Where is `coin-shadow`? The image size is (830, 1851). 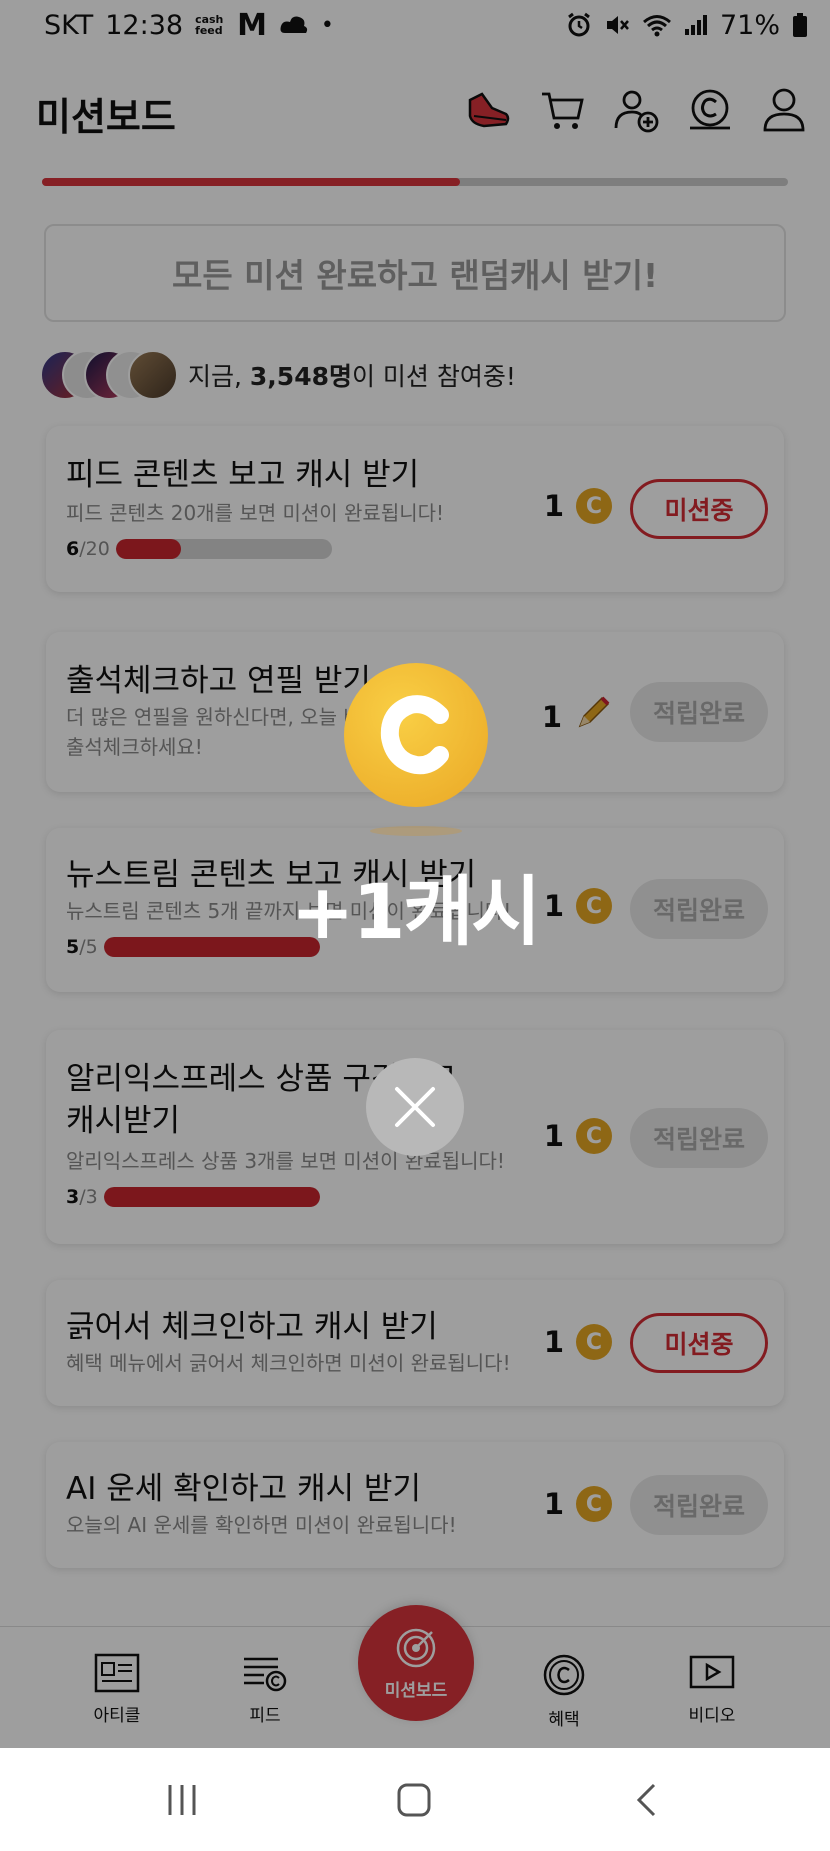 coin-shadow is located at coordinates (416, 831).